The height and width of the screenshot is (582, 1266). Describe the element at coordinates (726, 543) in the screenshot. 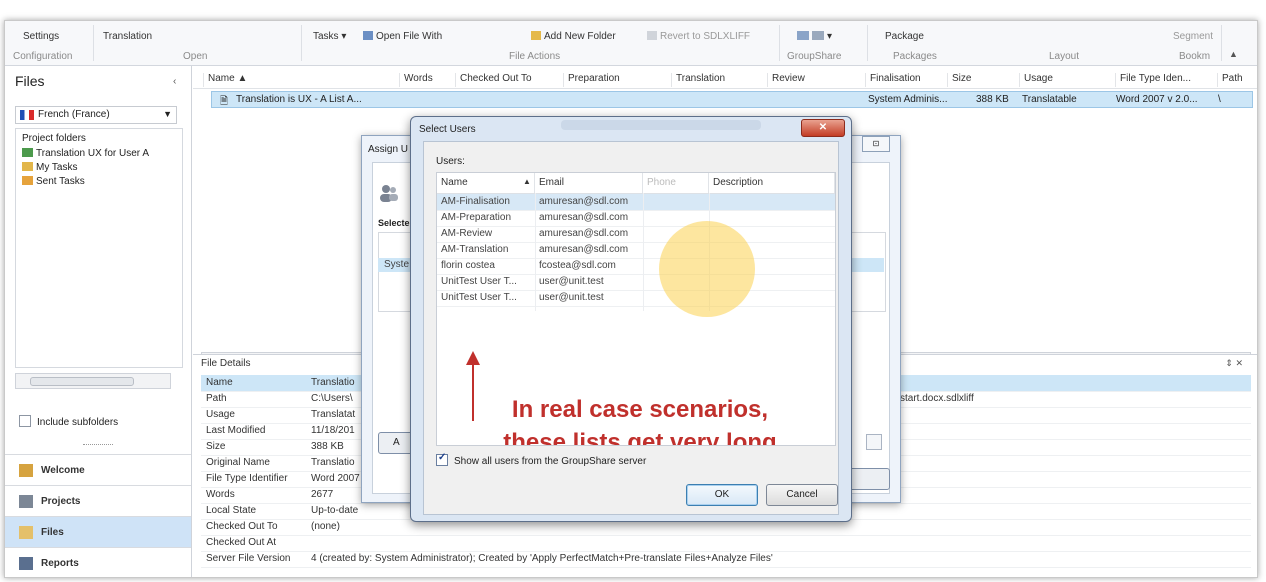

I see `detail-row: Checked Out At` at that location.